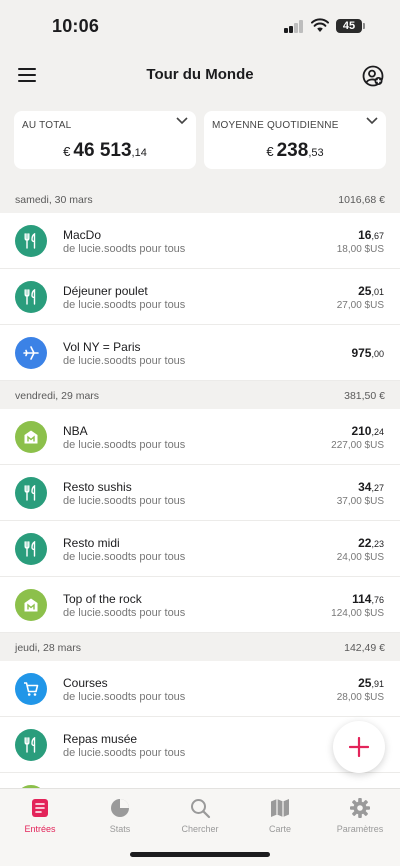 This screenshot has width=400, height=866. What do you see at coordinates (31, 353) in the screenshot?
I see `airplane-icon` at bounding box center [31, 353].